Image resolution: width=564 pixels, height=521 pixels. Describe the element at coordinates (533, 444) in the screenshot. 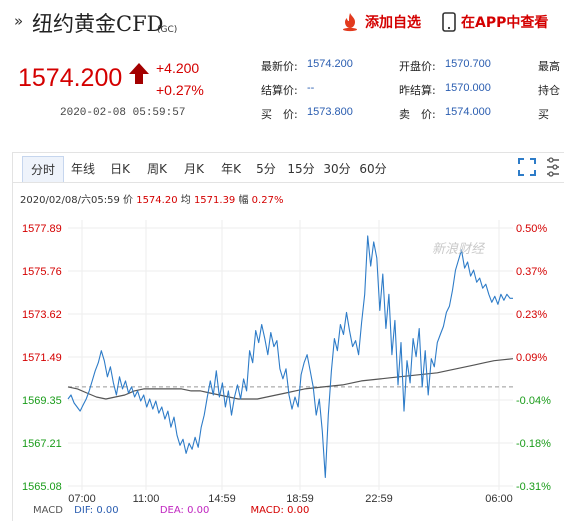

I see `y-axis-right-label: -0.18%` at that location.